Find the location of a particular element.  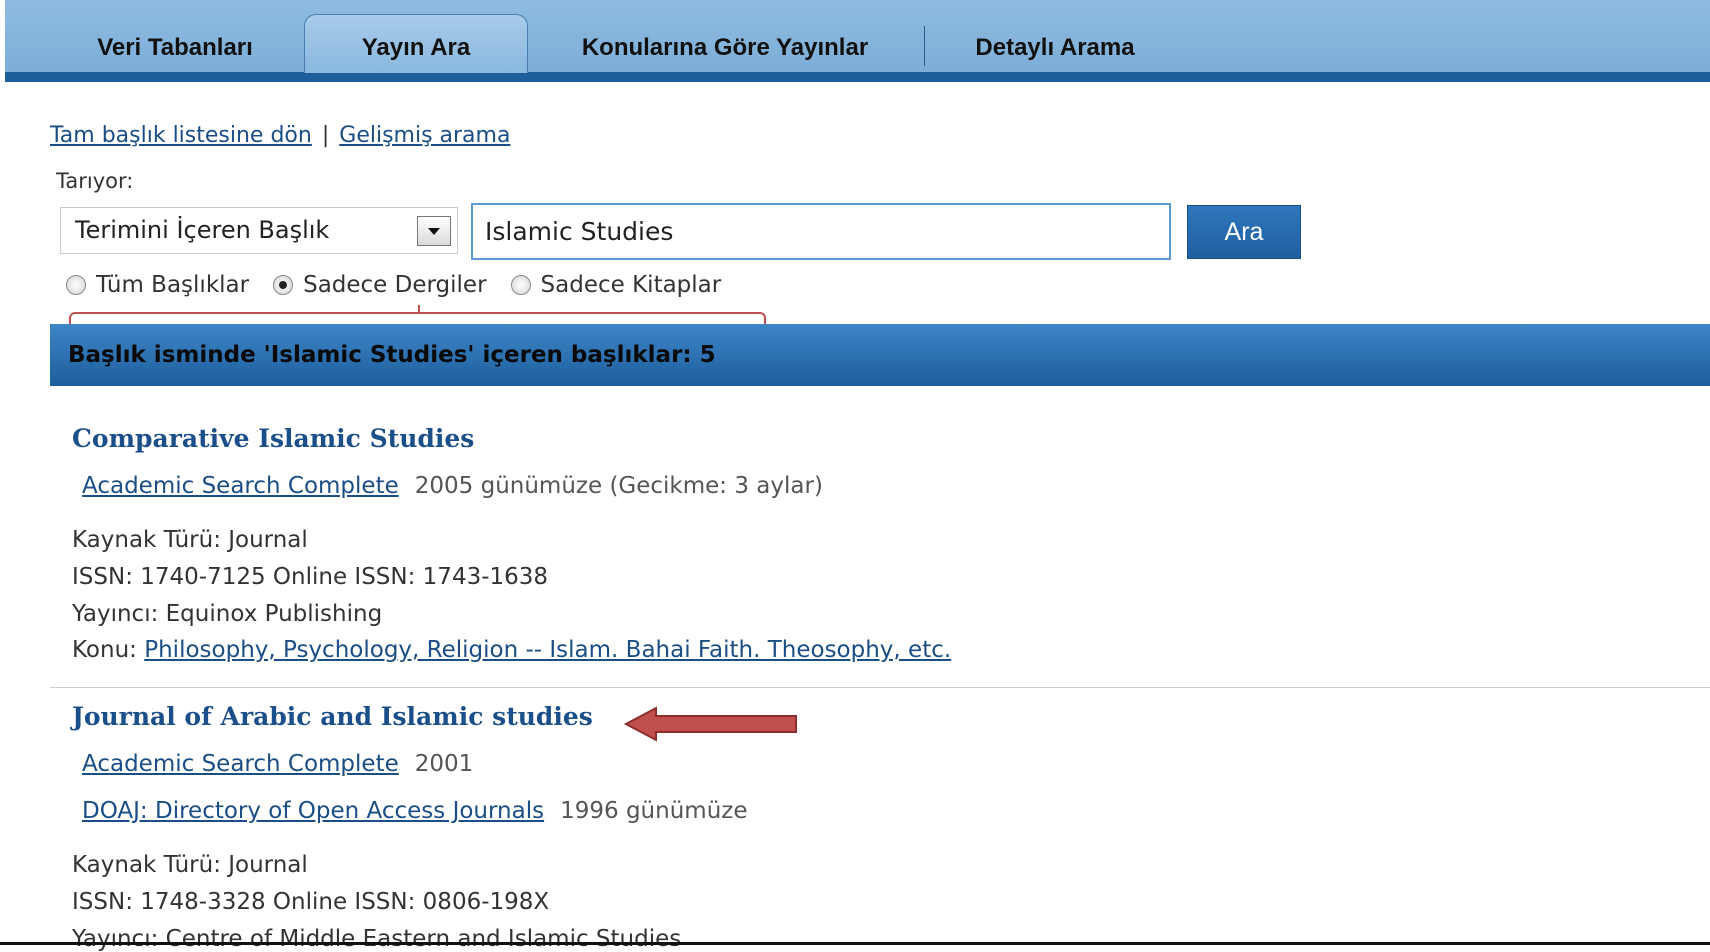

chevron-down-icon is located at coordinates (434, 231).